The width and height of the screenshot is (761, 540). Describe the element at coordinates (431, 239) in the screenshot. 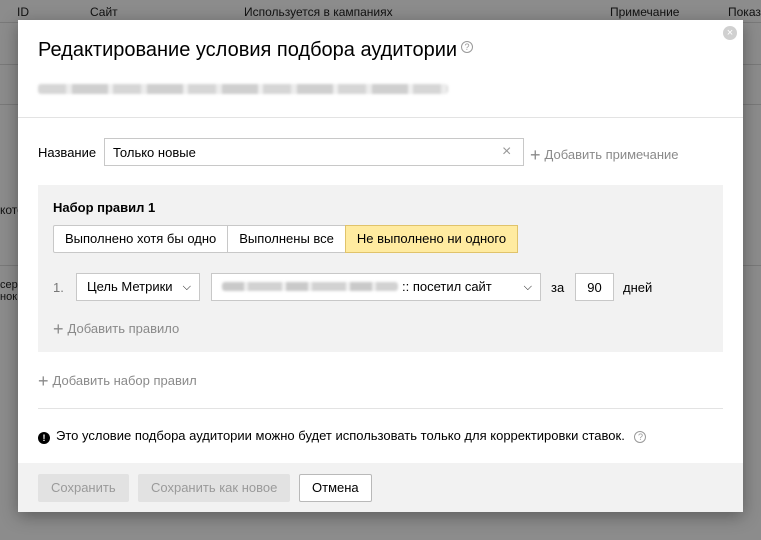

I see `mode-none-button: Не выполнено ни одного` at that location.